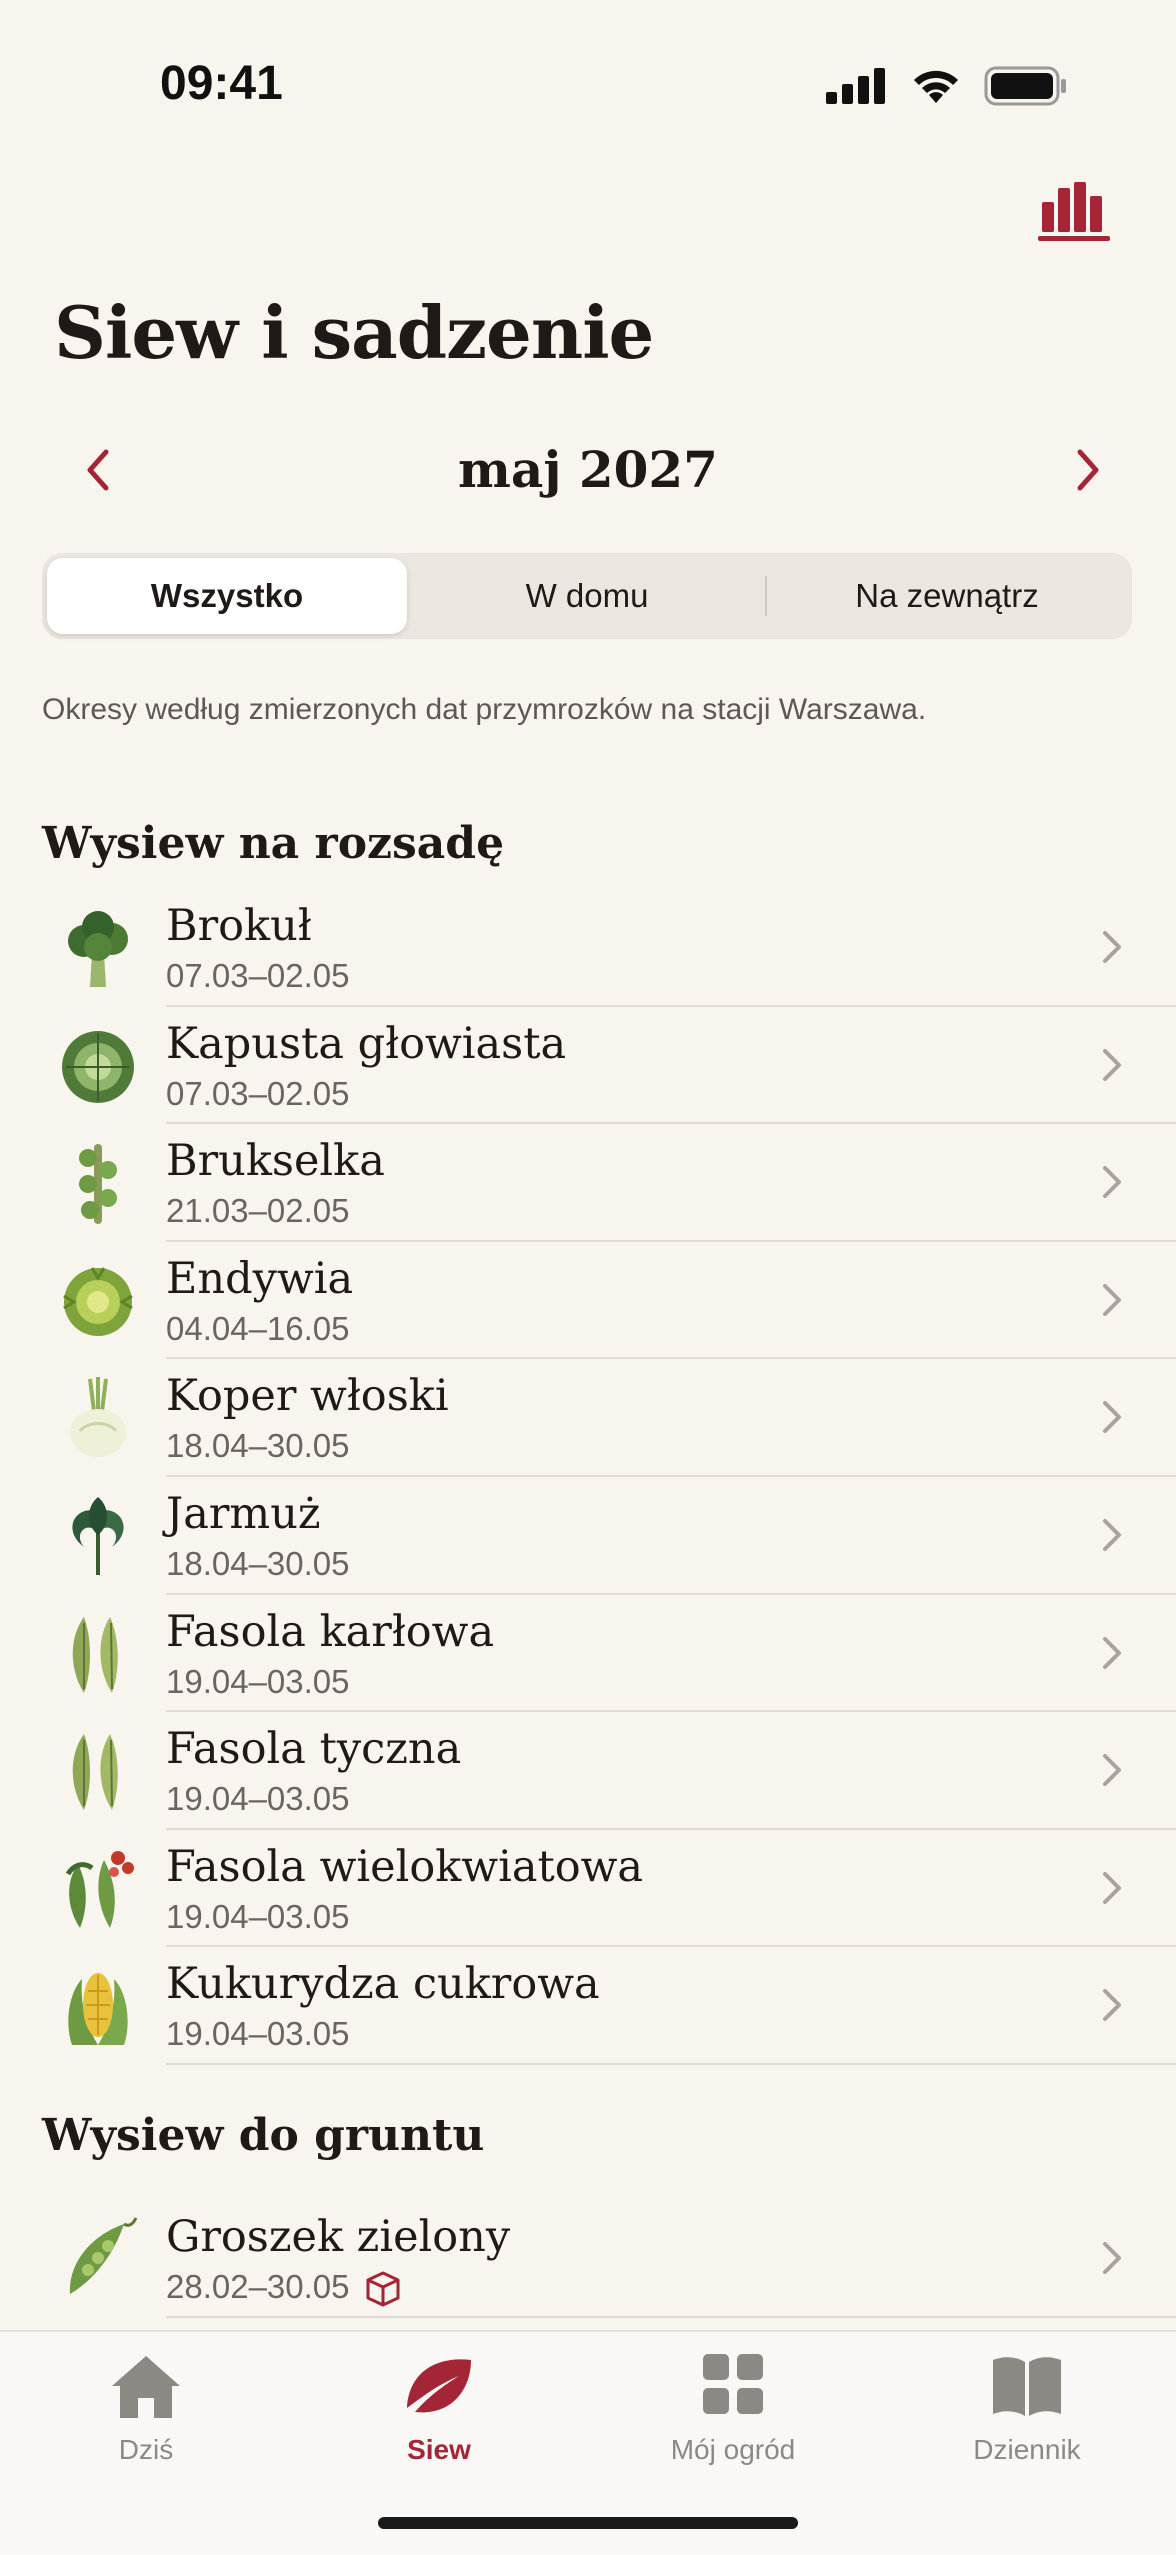  I want to click on section-header-direct-sow: Wysiew do gruntu, so click(263, 2135).